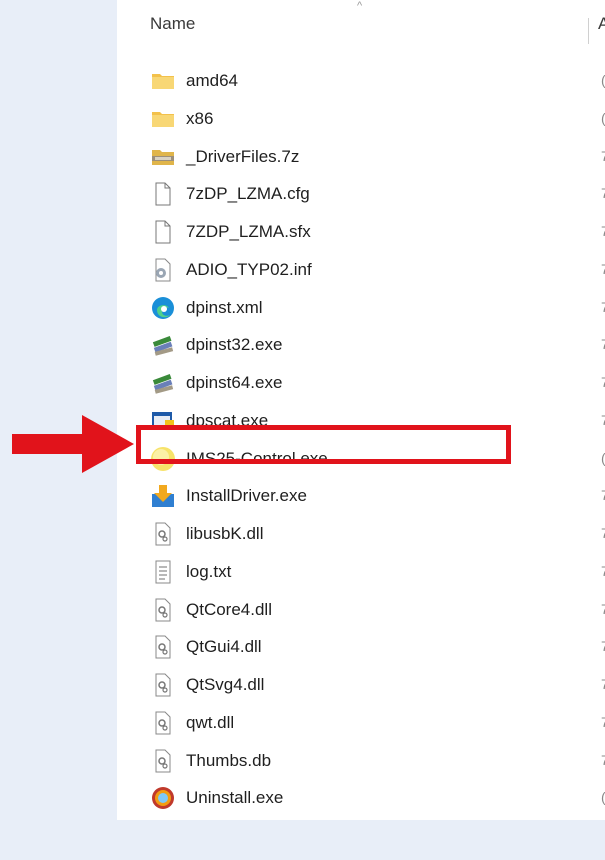  Describe the element at coordinates (370, 572) in the screenshot. I see `file-row: log.txt` at that location.